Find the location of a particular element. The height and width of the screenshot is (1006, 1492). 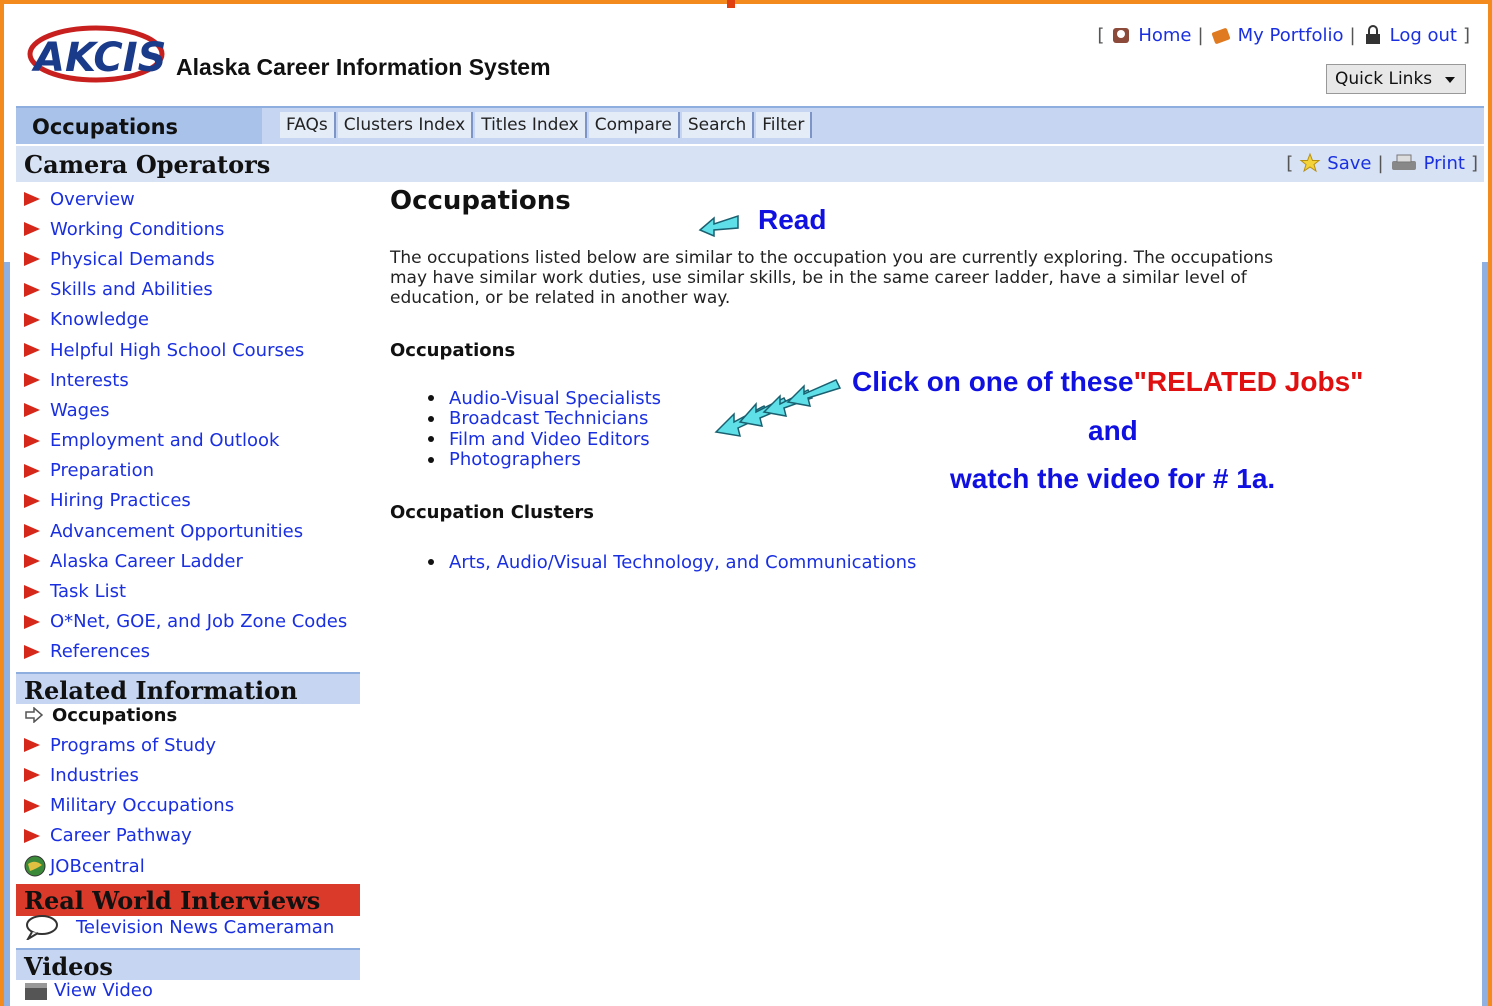

related-item: Occupations is located at coordinates (194, 715).